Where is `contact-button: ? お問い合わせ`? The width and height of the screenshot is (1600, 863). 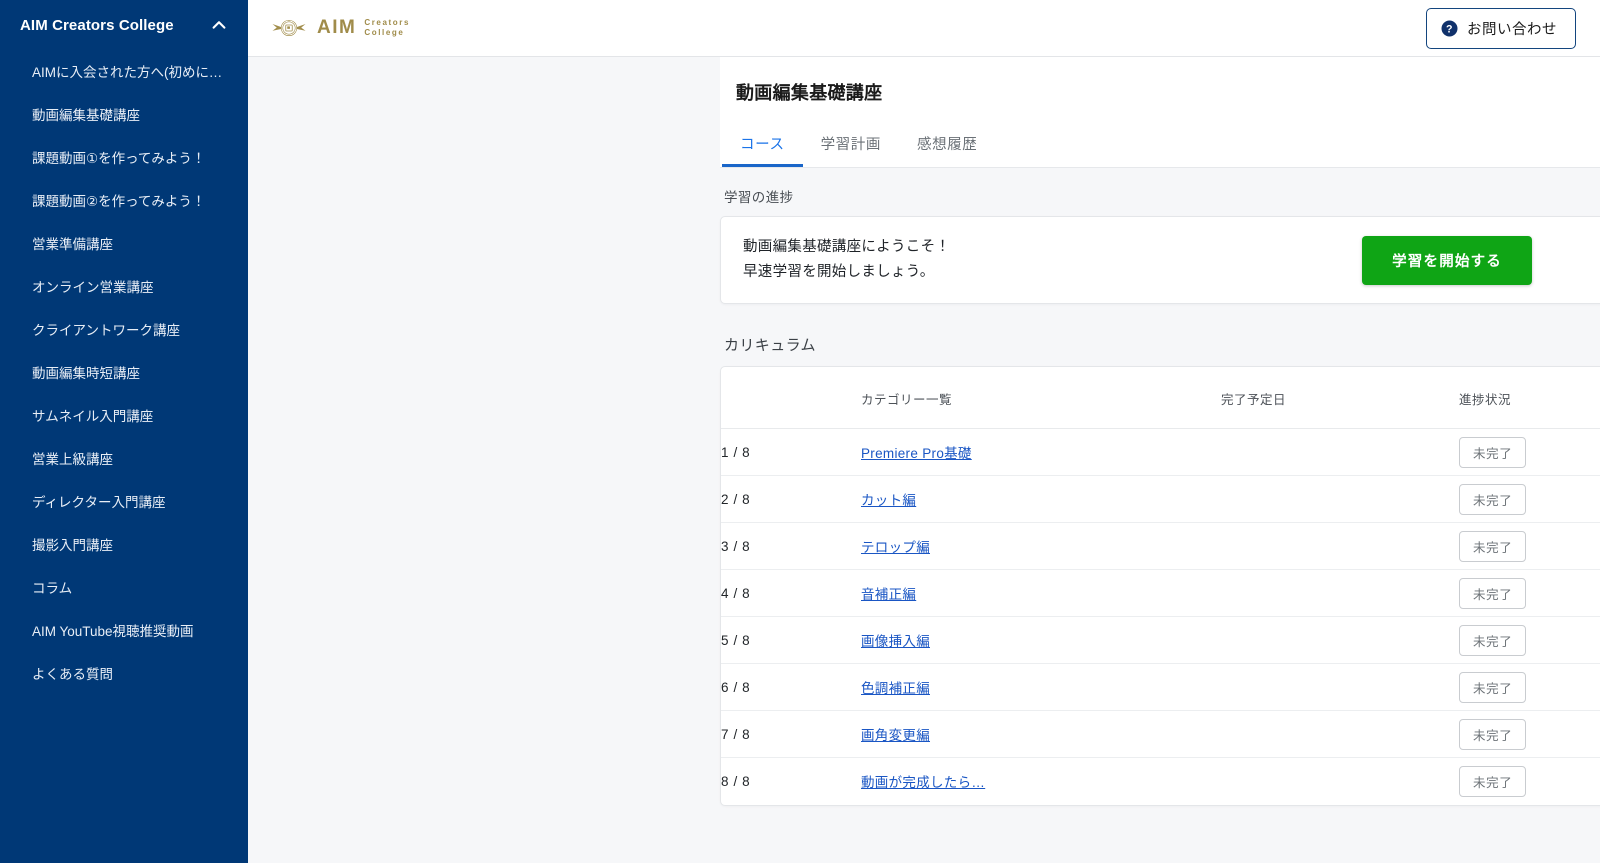
contact-button: ? お問い合わせ is located at coordinates (1501, 28).